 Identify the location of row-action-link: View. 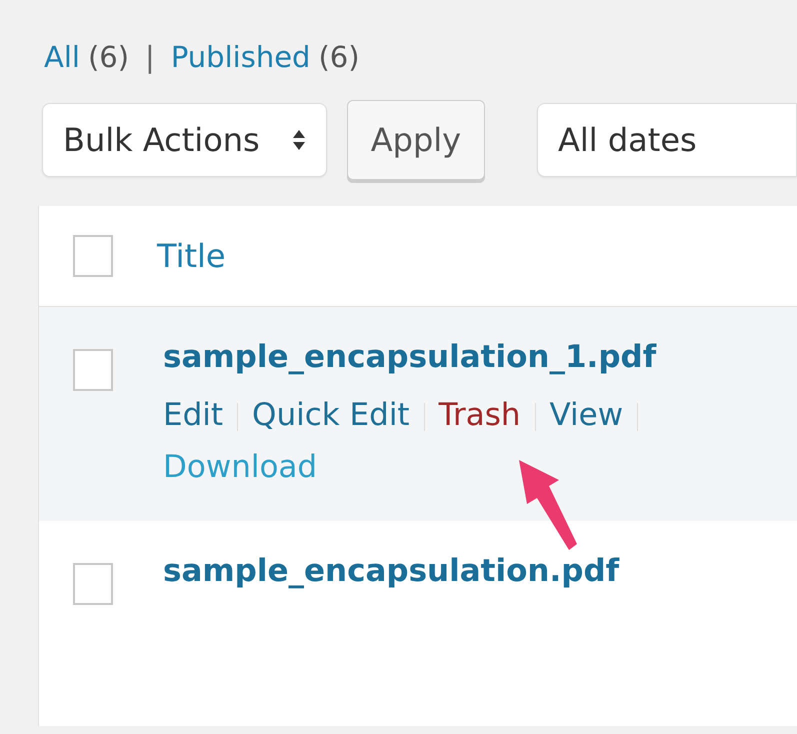
(587, 415).